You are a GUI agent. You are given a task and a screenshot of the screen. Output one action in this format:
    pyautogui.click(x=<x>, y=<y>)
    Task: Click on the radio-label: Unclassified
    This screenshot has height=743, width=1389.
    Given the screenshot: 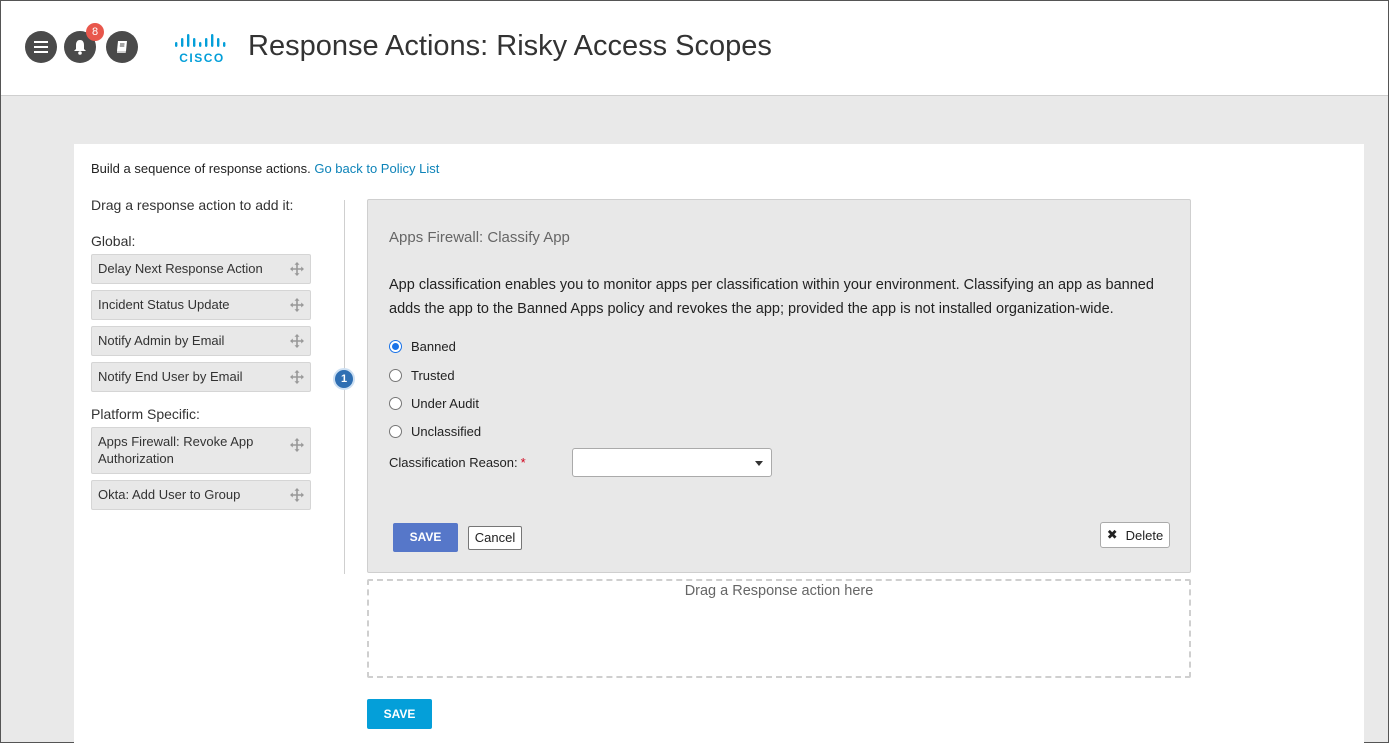 What is the action you would take?
    pyautogui.click(x=446, y=431)
    